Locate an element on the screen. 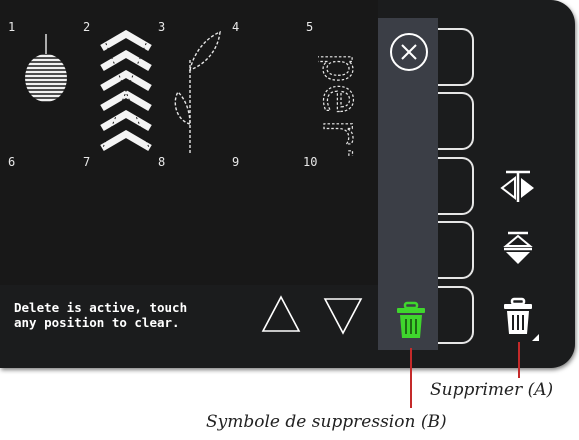 The image size is (579, 440). cell-number: 1 is located at coordinates (12, 27).